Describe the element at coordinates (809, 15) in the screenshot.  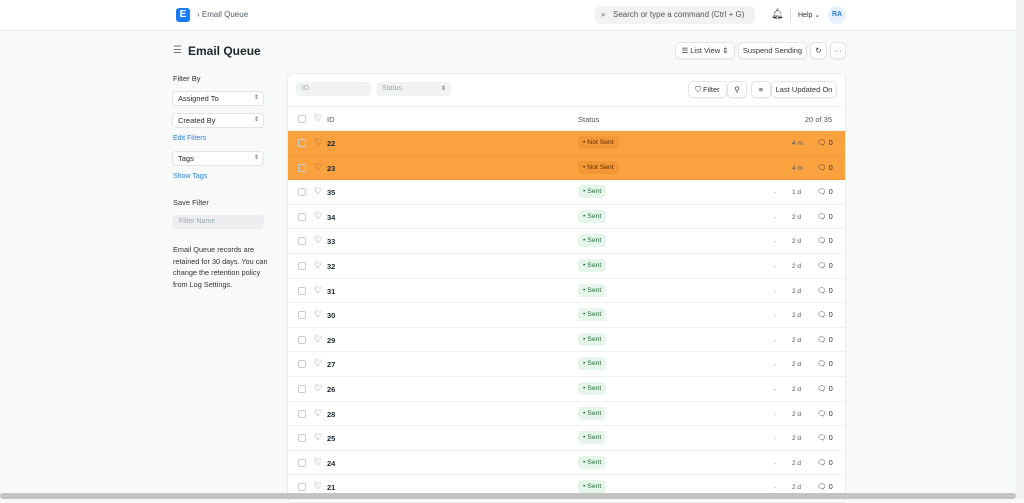
I see `help-menu: Help ⌄` at that location.